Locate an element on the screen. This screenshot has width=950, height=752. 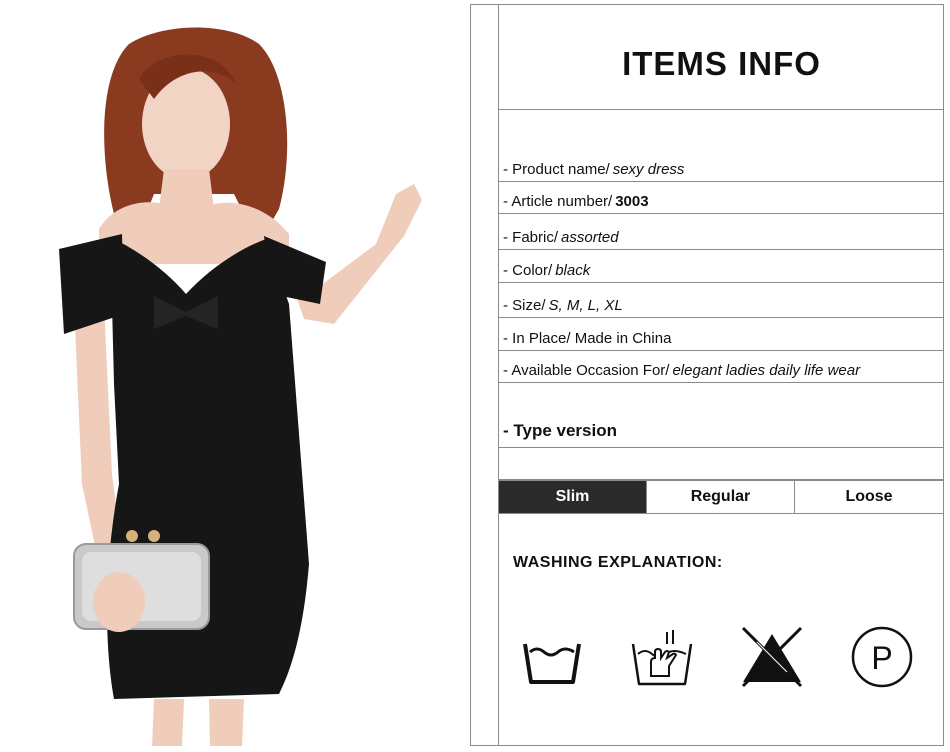
row-label: - Available Occasion For/ is located at coordinates (586, 370).